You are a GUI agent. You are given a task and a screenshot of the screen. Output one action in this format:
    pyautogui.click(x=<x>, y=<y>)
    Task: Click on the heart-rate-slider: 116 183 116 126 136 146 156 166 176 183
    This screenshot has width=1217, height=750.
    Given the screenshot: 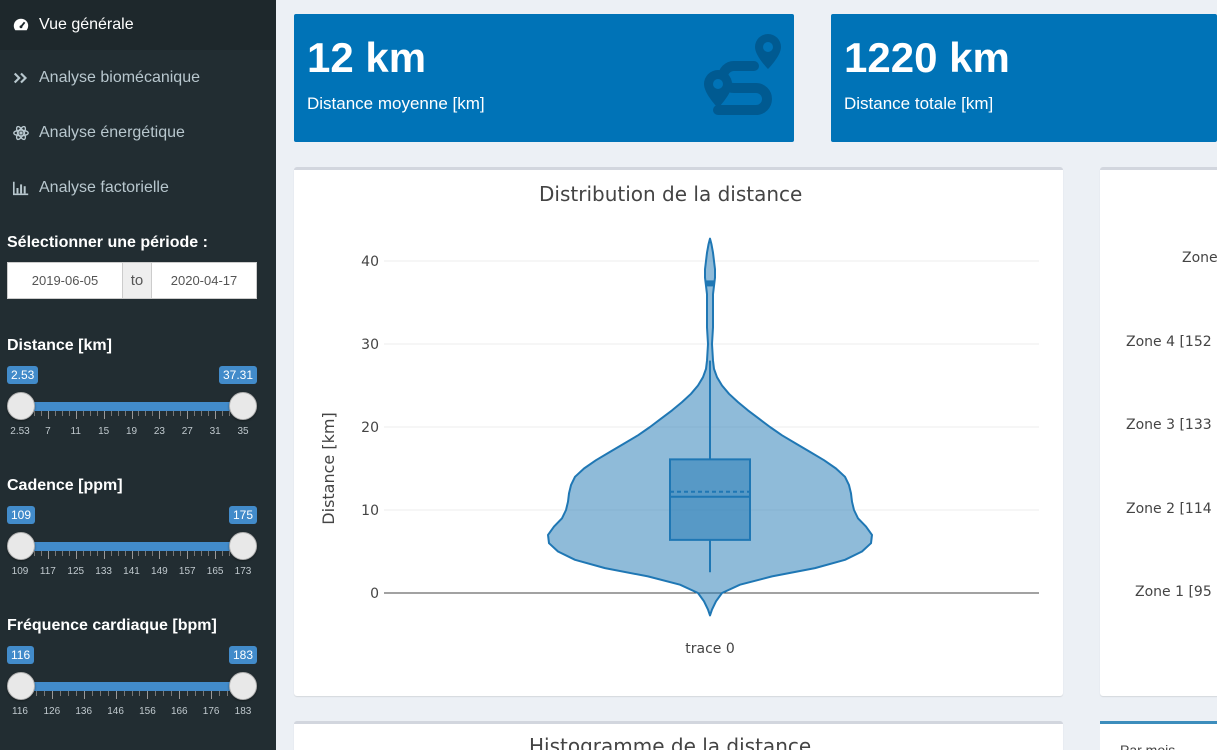 What is the action you would take?
    pyautogui.click(x=132, y=686)
    